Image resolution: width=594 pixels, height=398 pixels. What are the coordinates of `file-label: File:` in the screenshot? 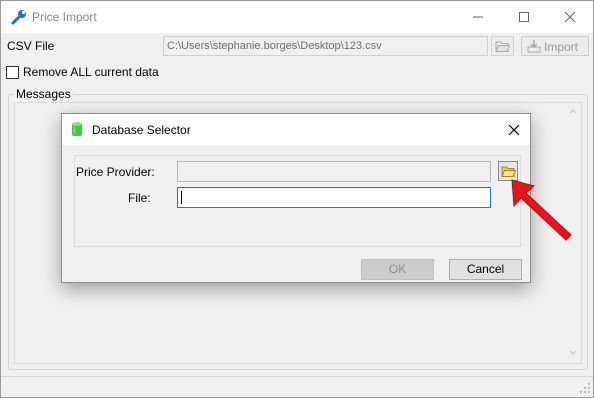 It's located at (139, 198).